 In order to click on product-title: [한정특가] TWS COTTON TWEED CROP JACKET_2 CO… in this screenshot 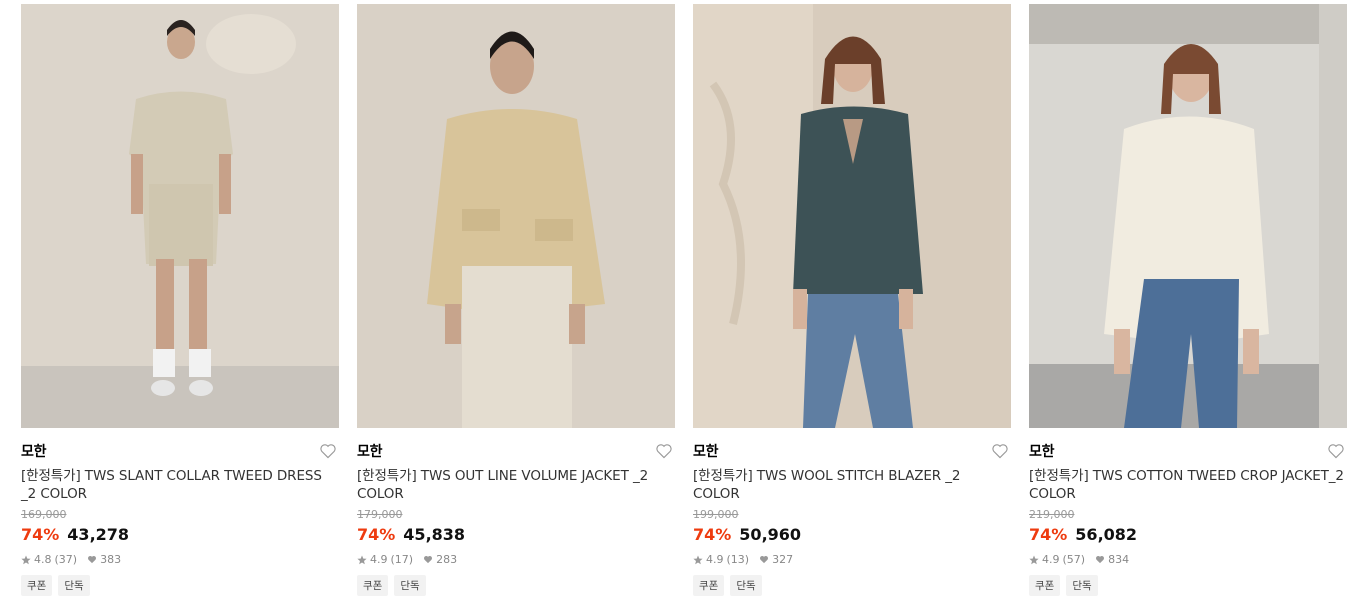, I will do `click(1188, 485)`.